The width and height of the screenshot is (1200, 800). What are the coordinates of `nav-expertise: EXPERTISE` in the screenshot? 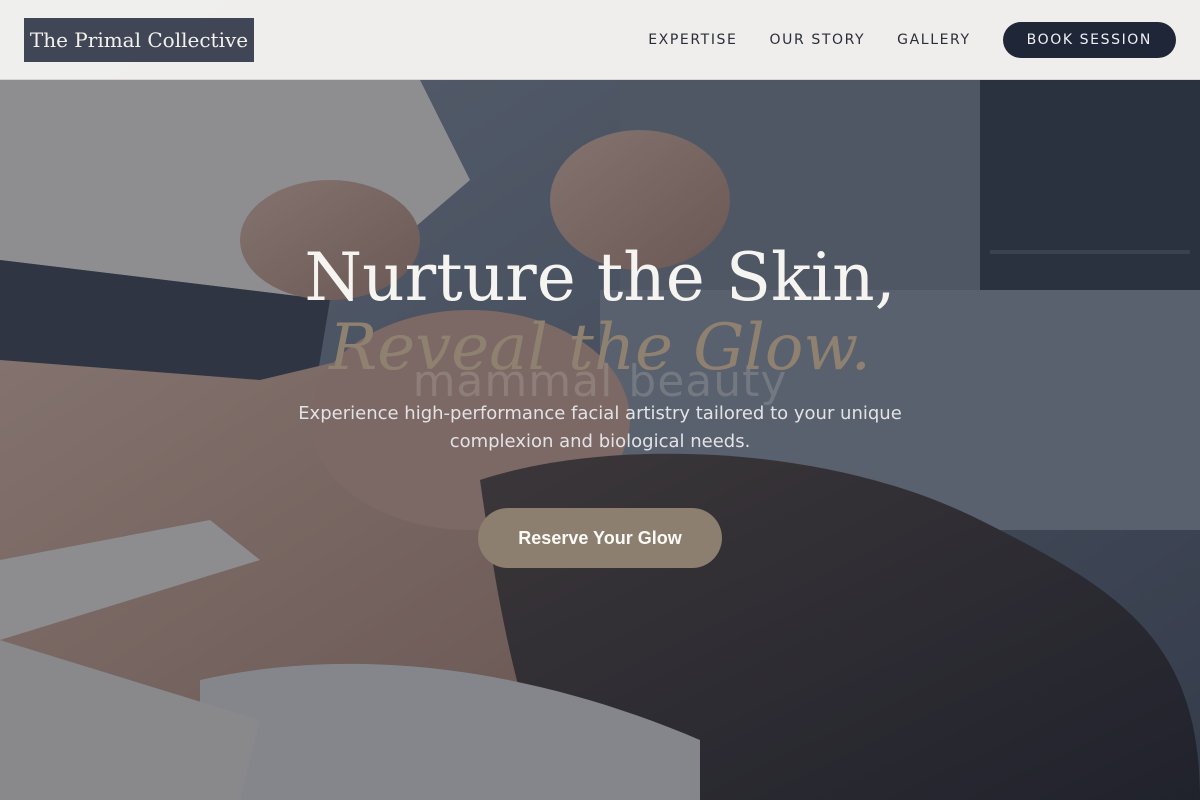 It's located at (692, 40).